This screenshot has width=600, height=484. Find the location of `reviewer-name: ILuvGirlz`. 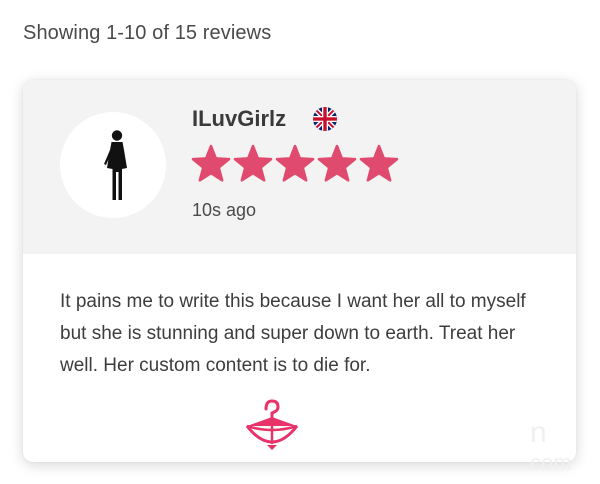

reviewer-name: ILuvGirlz is located at coordinates (239, 119).